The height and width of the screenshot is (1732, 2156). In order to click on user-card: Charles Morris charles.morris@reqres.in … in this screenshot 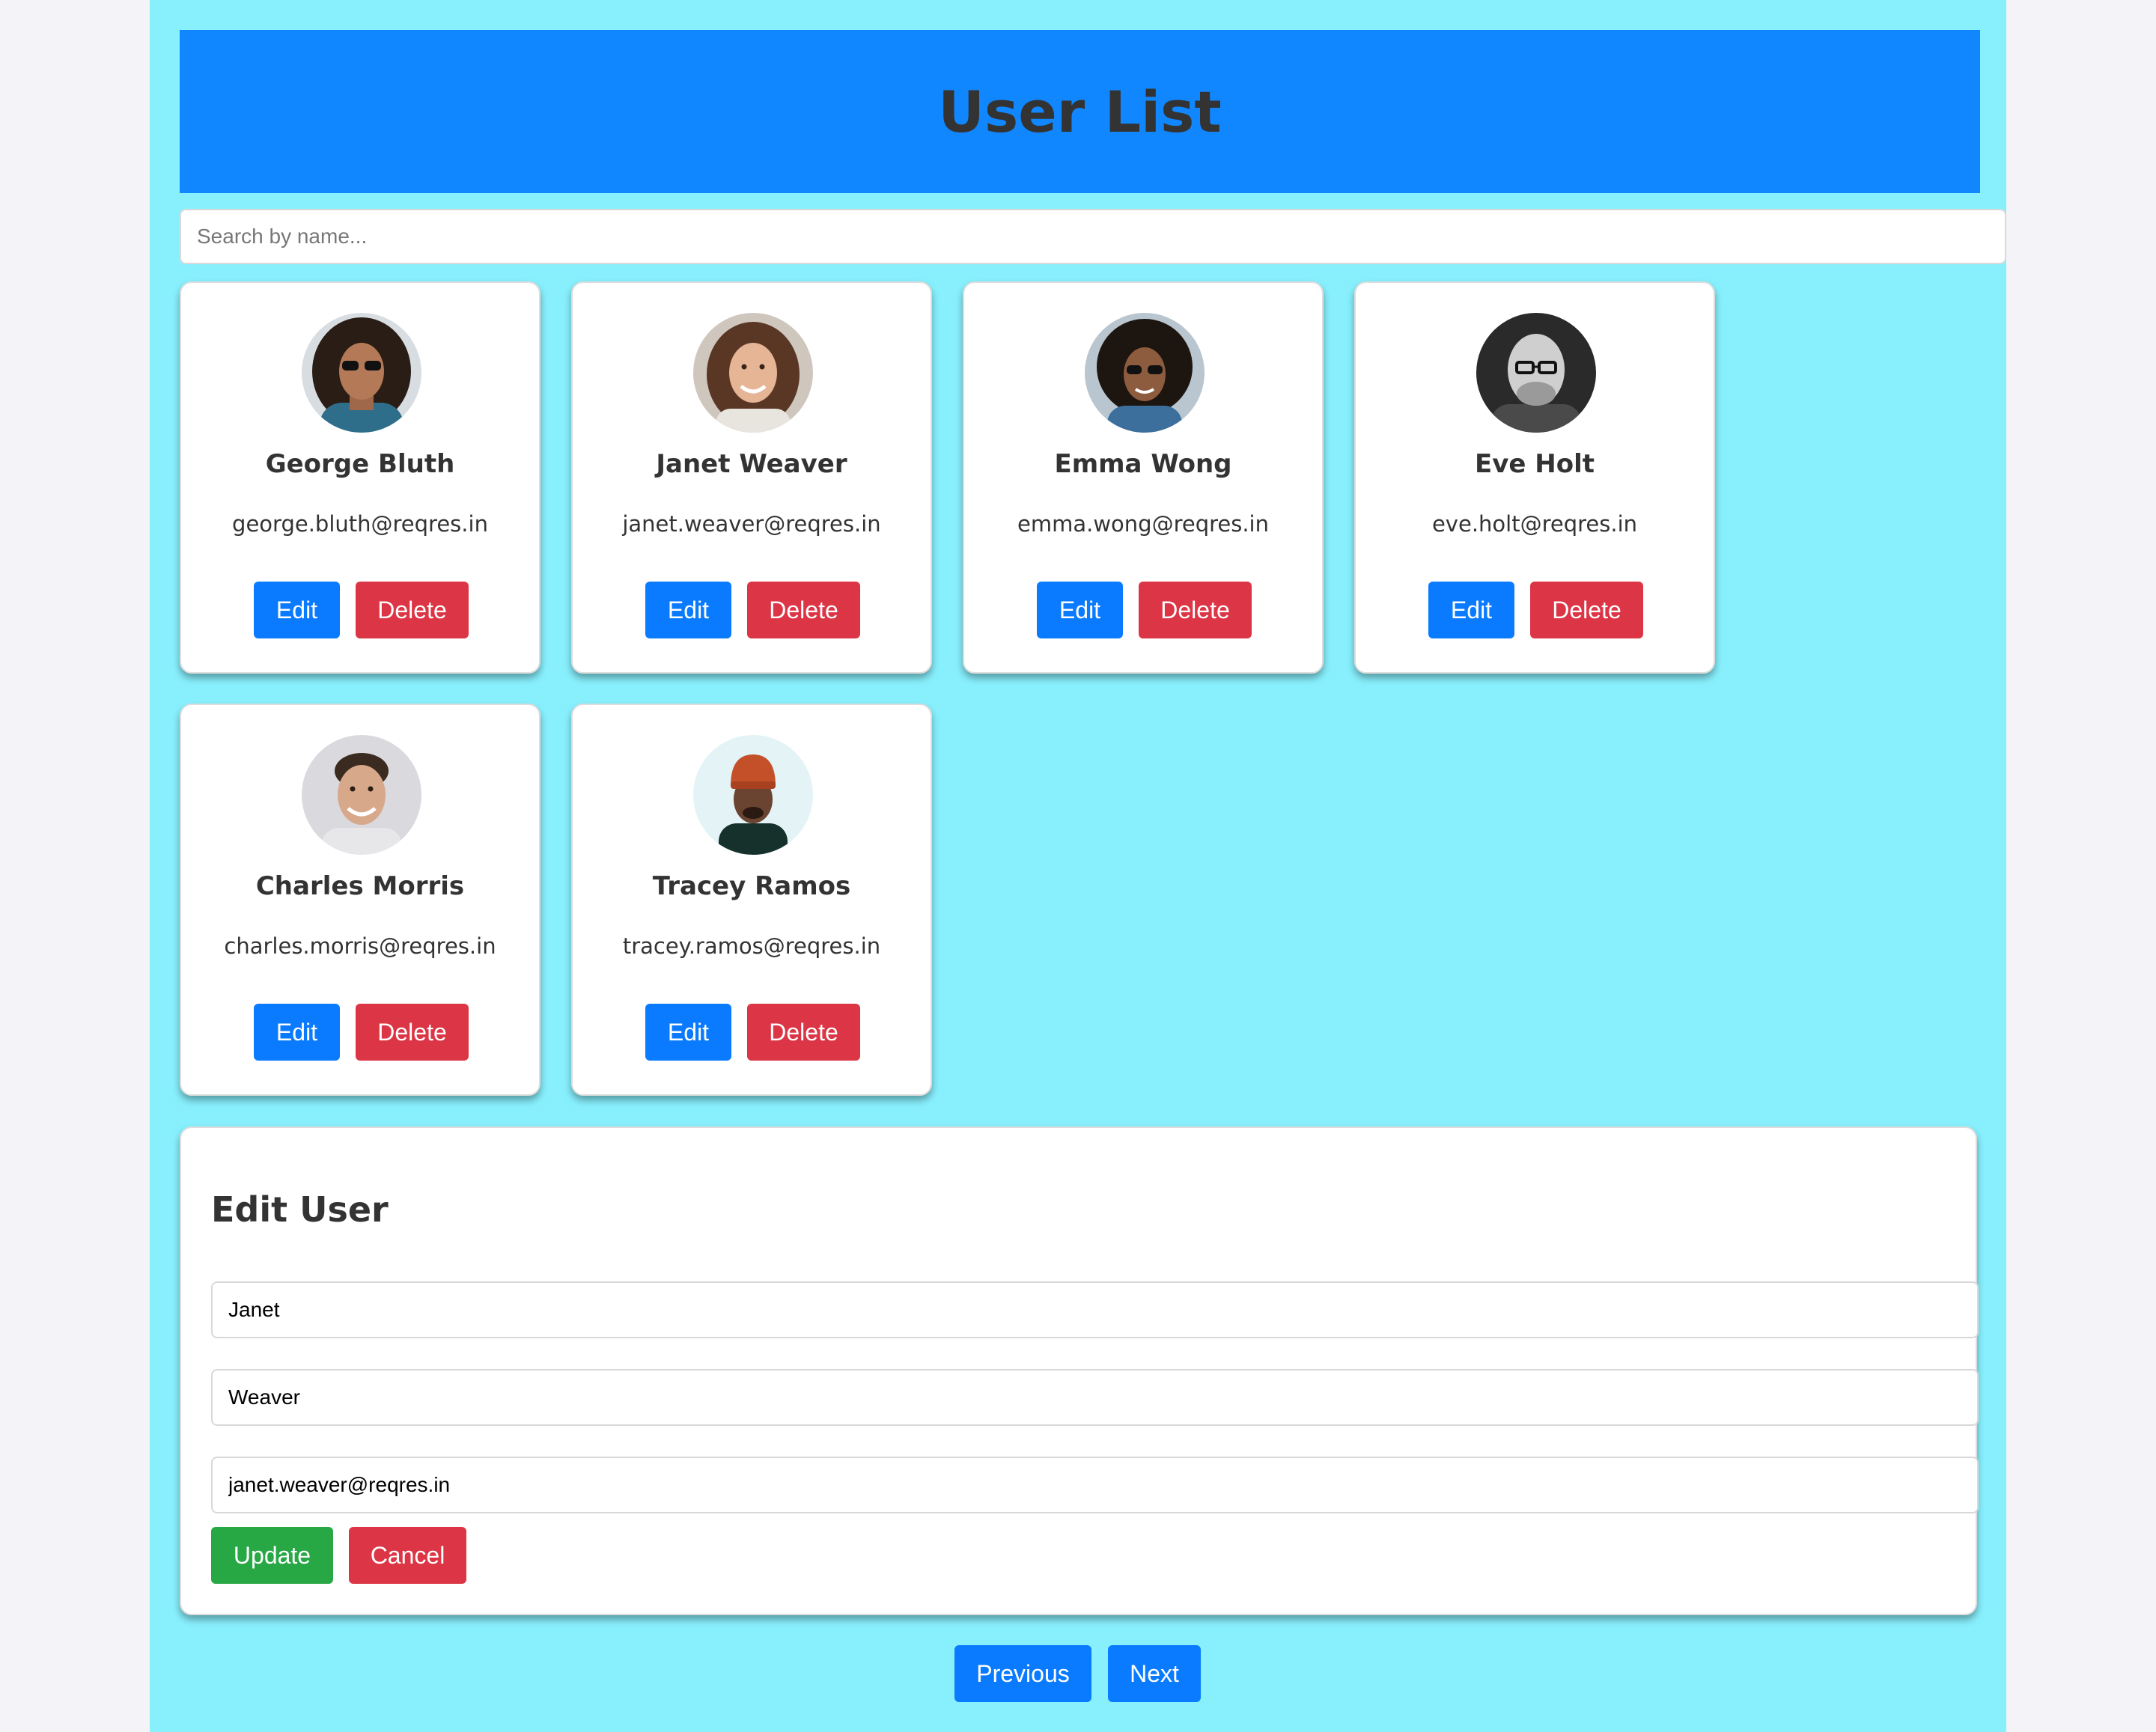, I will do `click(360, 900)`.